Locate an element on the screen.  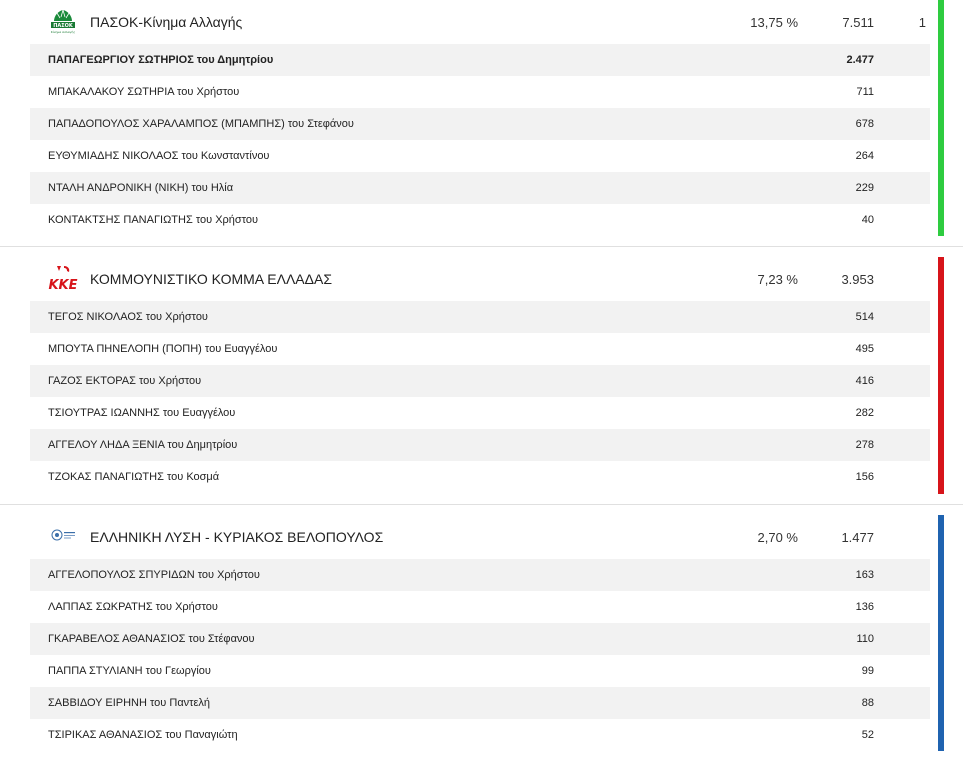
candidate-name: ΜΠΑΚΑΛΑΚΟΥ ΣΩΤΗΡΙΑ του Χρήστου is located at coordinates (144, 92).